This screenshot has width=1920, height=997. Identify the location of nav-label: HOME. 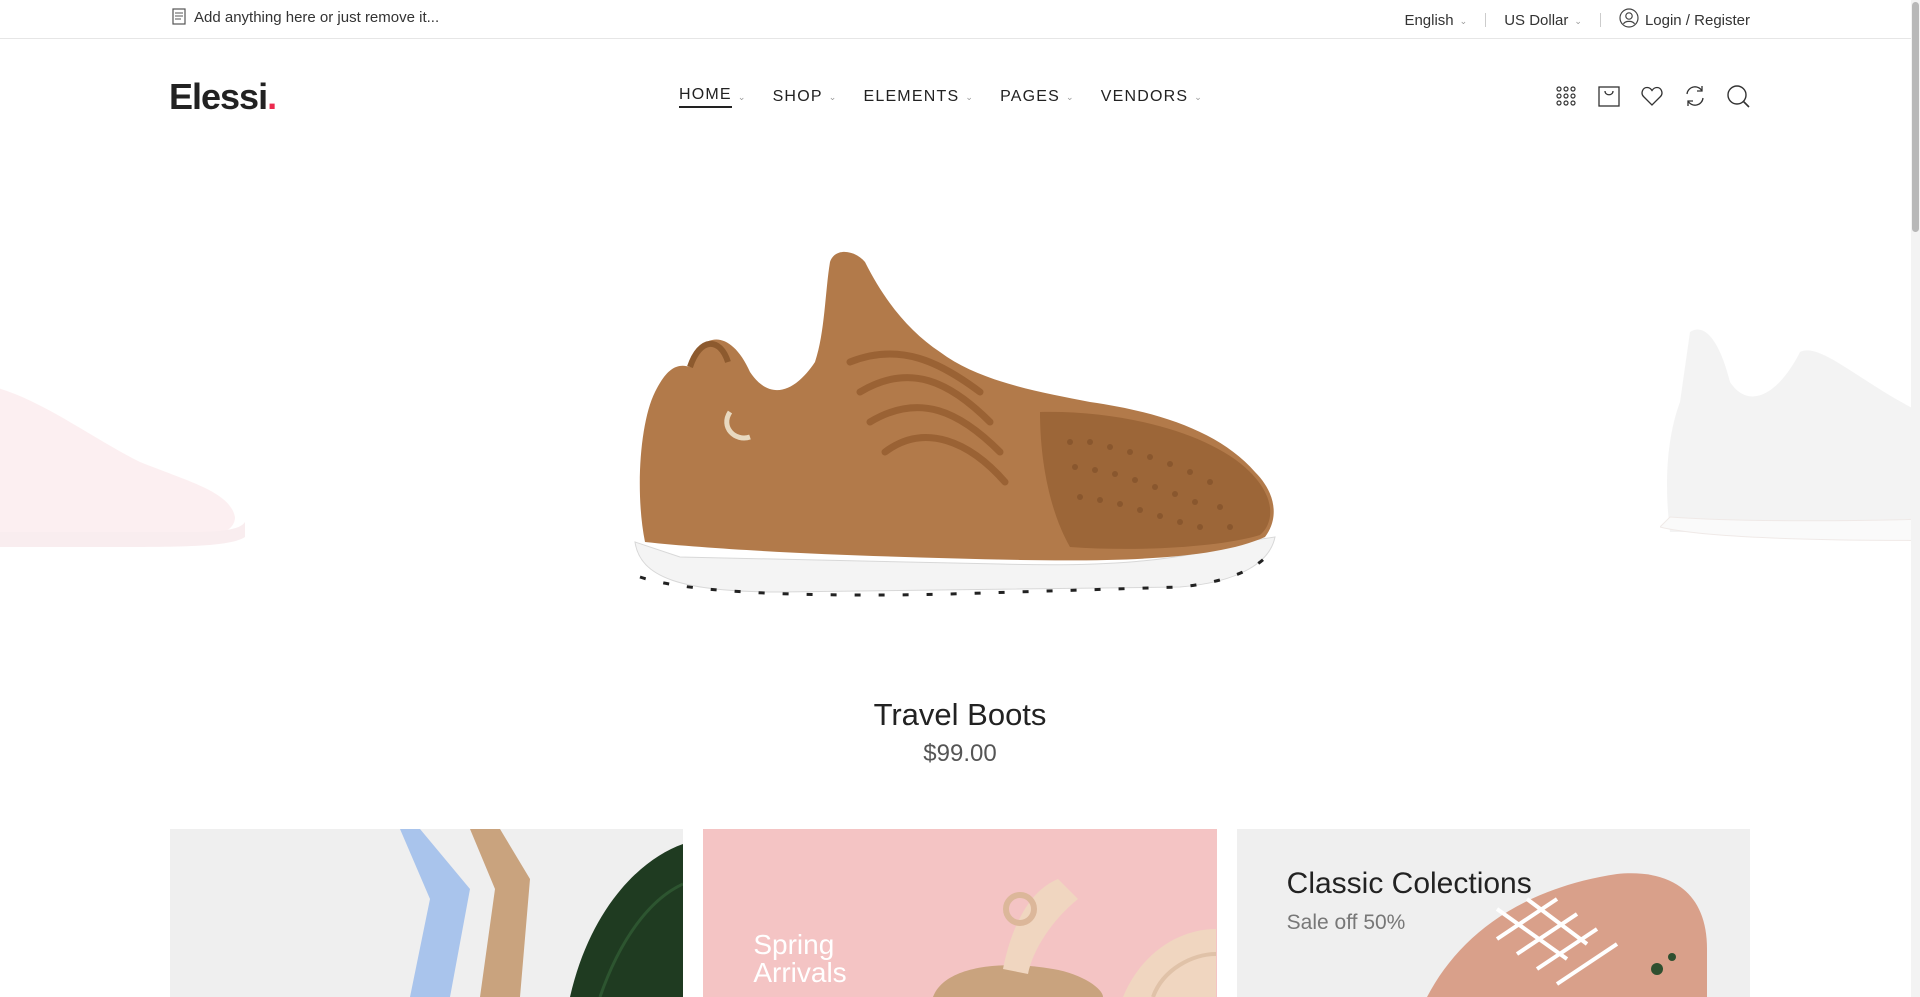
(705, 97).